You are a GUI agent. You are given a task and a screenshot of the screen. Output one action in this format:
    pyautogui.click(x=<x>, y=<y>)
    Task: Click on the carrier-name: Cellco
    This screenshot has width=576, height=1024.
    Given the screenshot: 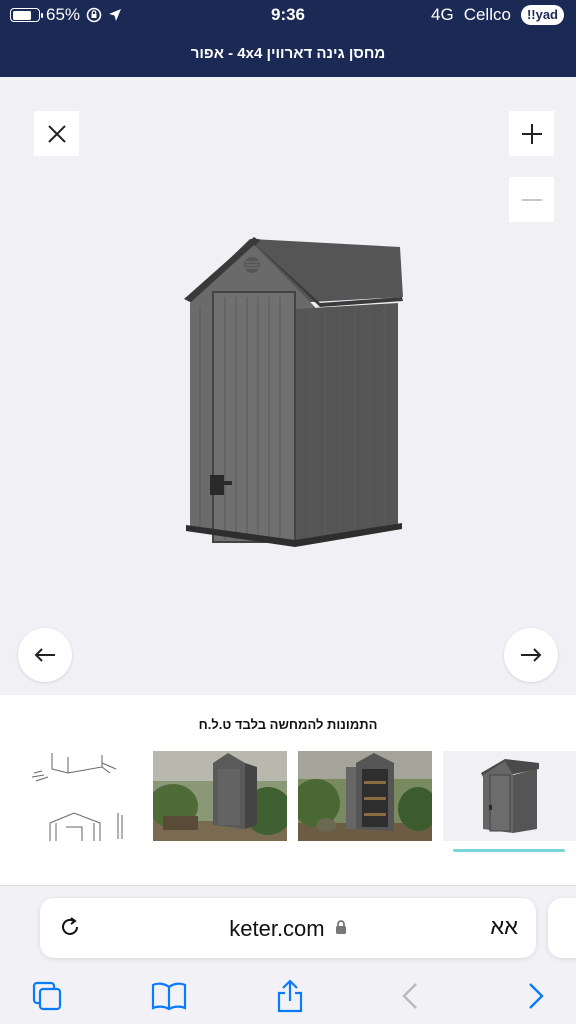 What is the action you would take?
    pyautogui.click(x=487, y=14)
    